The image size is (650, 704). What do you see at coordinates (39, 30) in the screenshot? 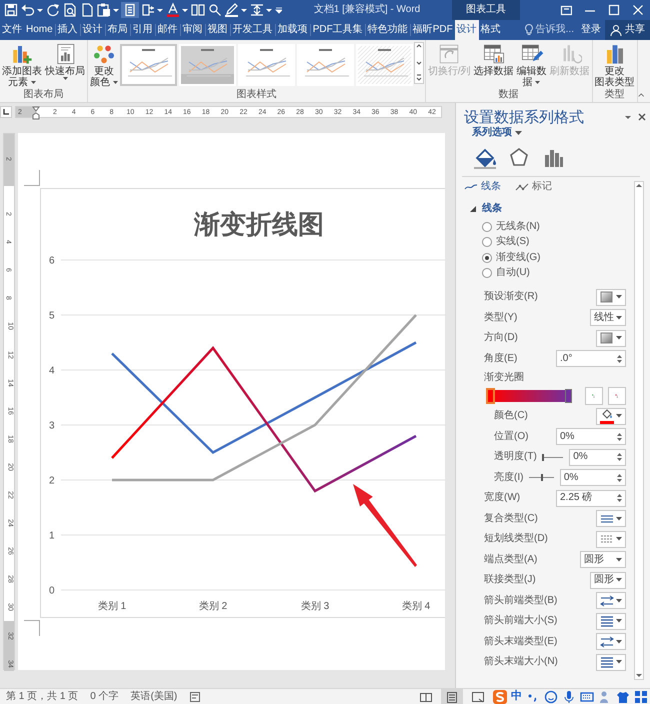
I see `ribbon-tab: Home` at bounding box center [39, 30].